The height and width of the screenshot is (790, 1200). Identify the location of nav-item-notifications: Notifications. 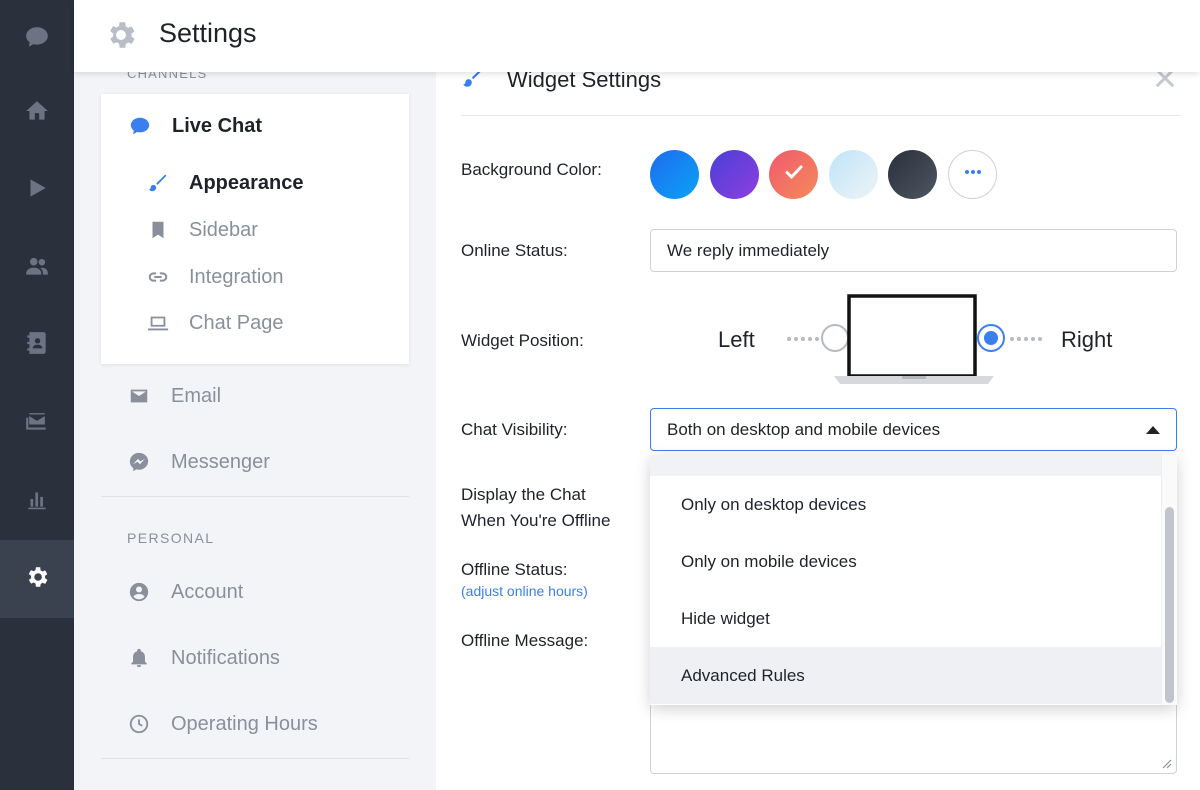
(203, 658).